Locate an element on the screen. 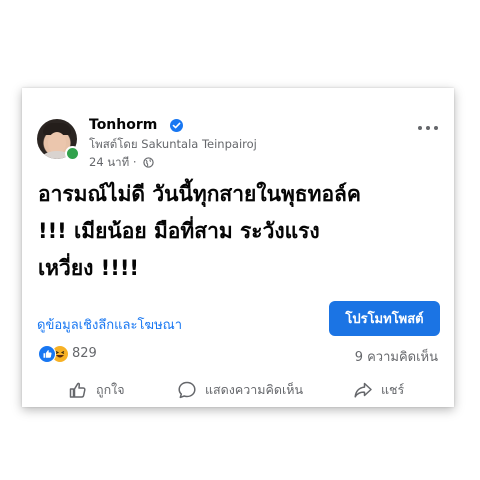 This screenshot has height=480, width=480. like-button: ถูกใจ is located at coordinates (96, 390).